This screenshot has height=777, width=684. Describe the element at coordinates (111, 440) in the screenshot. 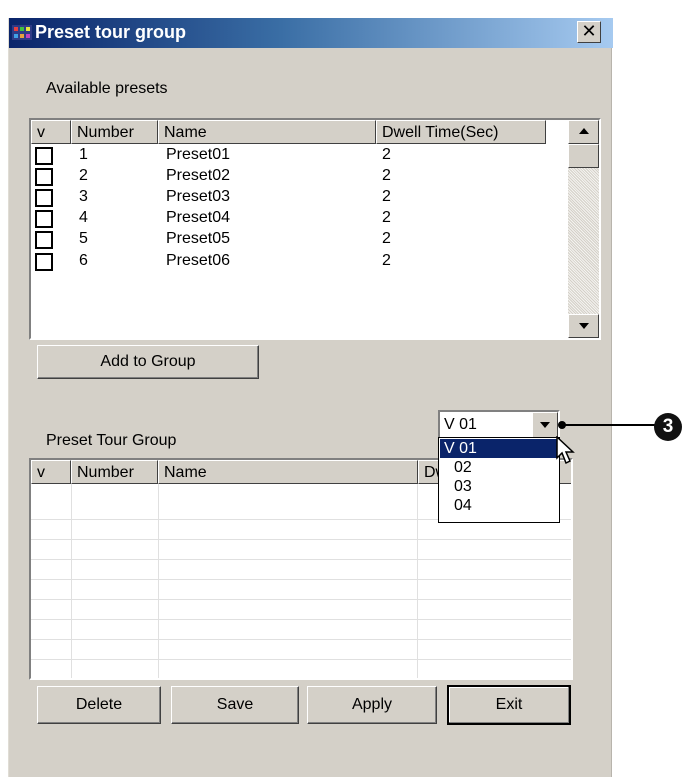

I see `preset-tour-group-label: Preset Tour Group` at that location.